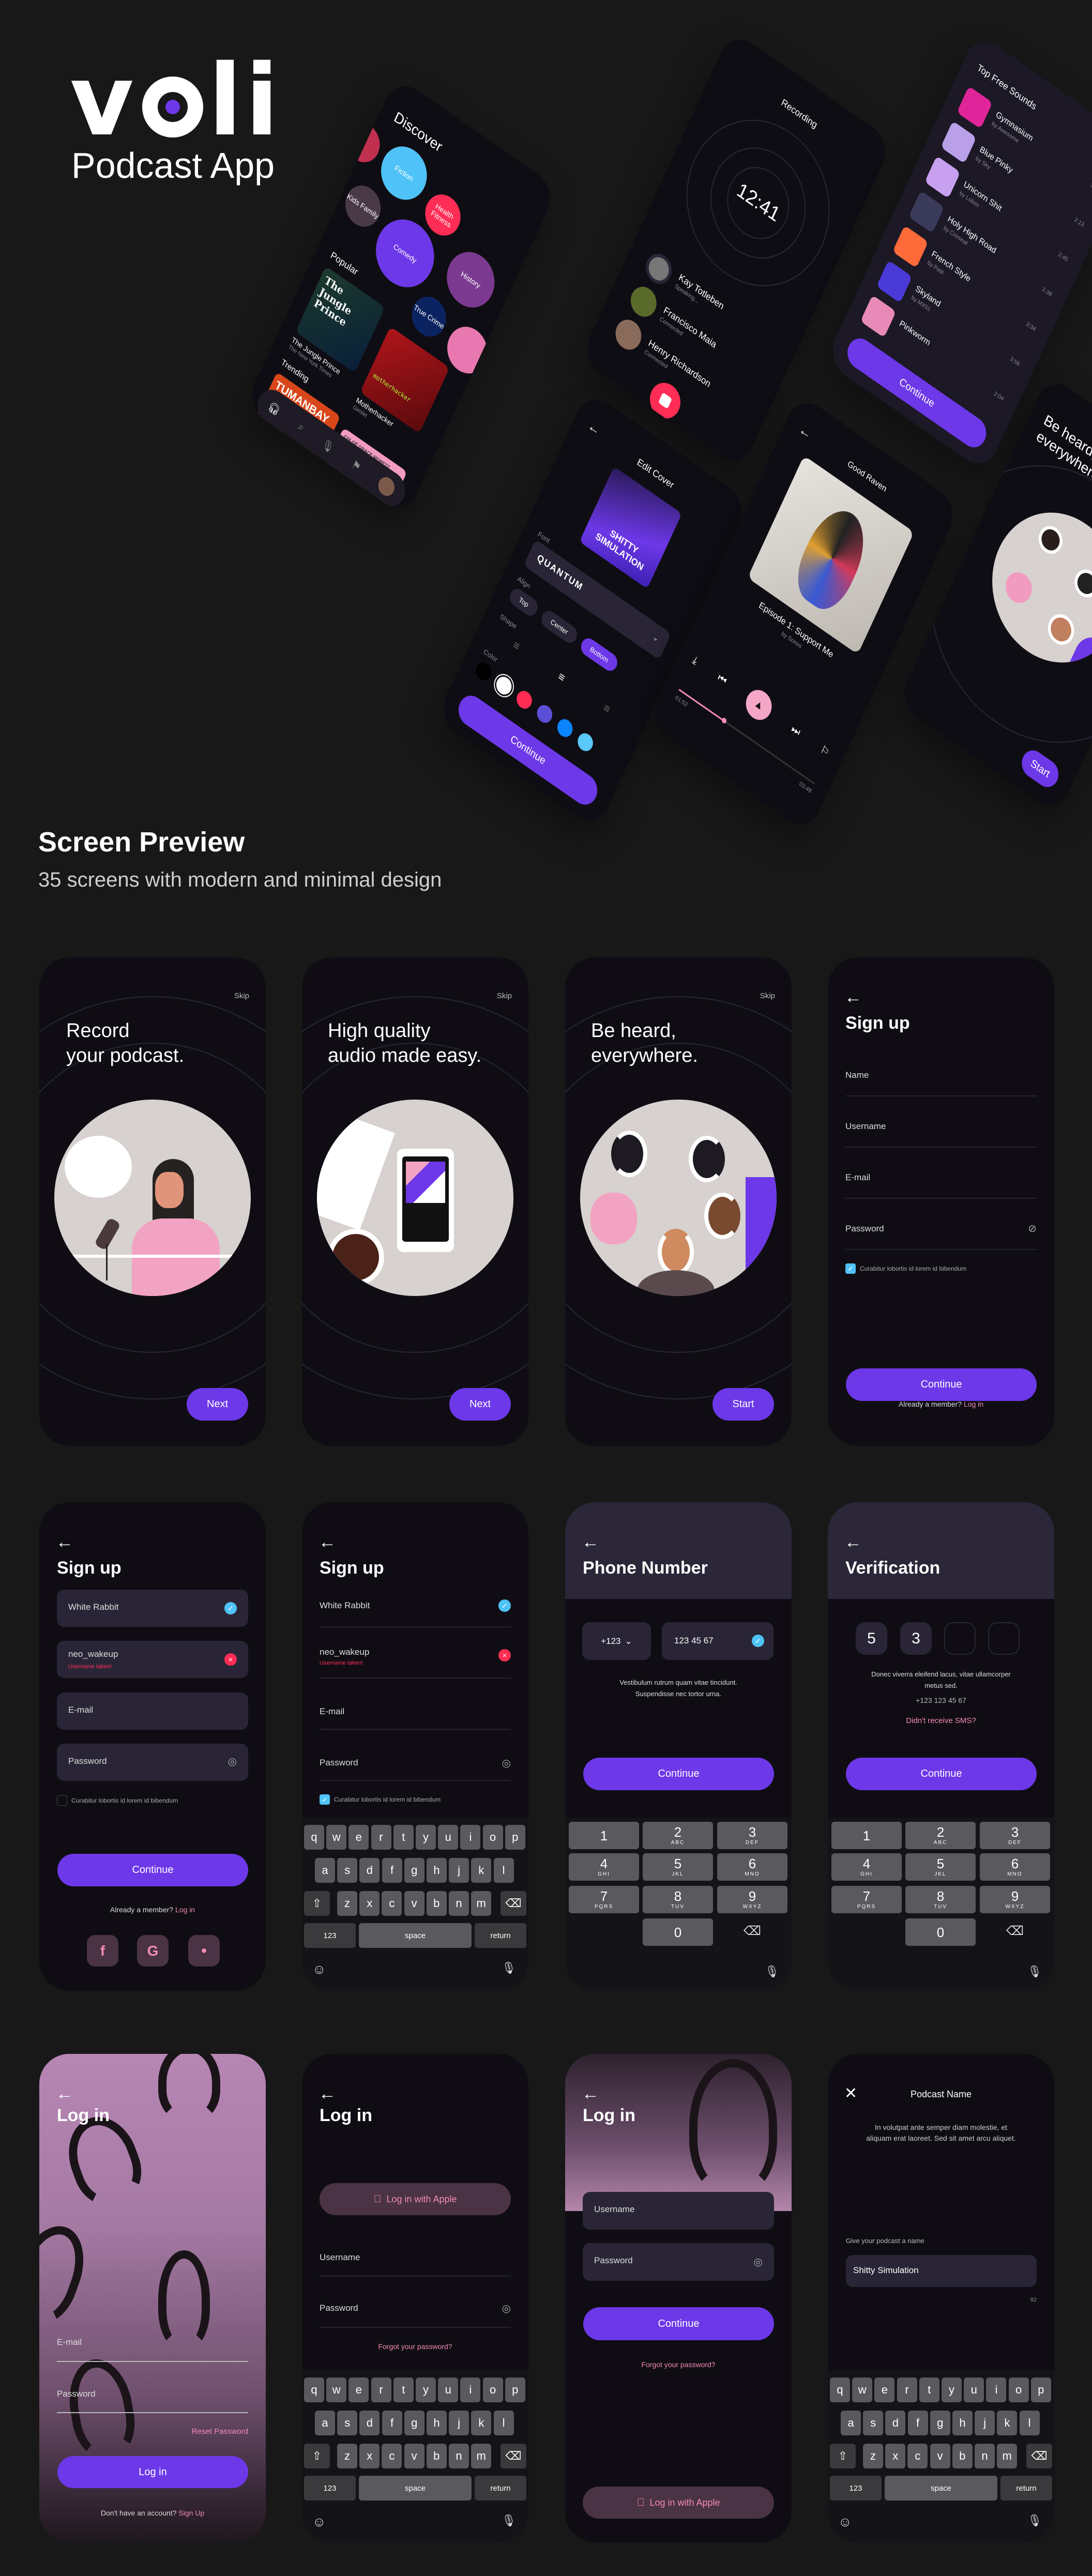 Image resolution: width=1092 pixels, height=2576 pixels. Describe the element at coordinates (617, 1641) in the screenshot. I see `country-code-select: +123 ⌄` at that location.